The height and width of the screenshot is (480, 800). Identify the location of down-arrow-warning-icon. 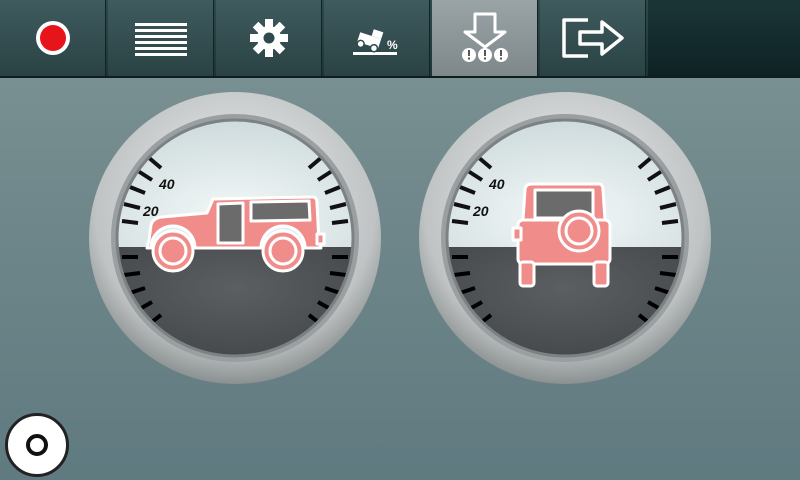
(484, 37).